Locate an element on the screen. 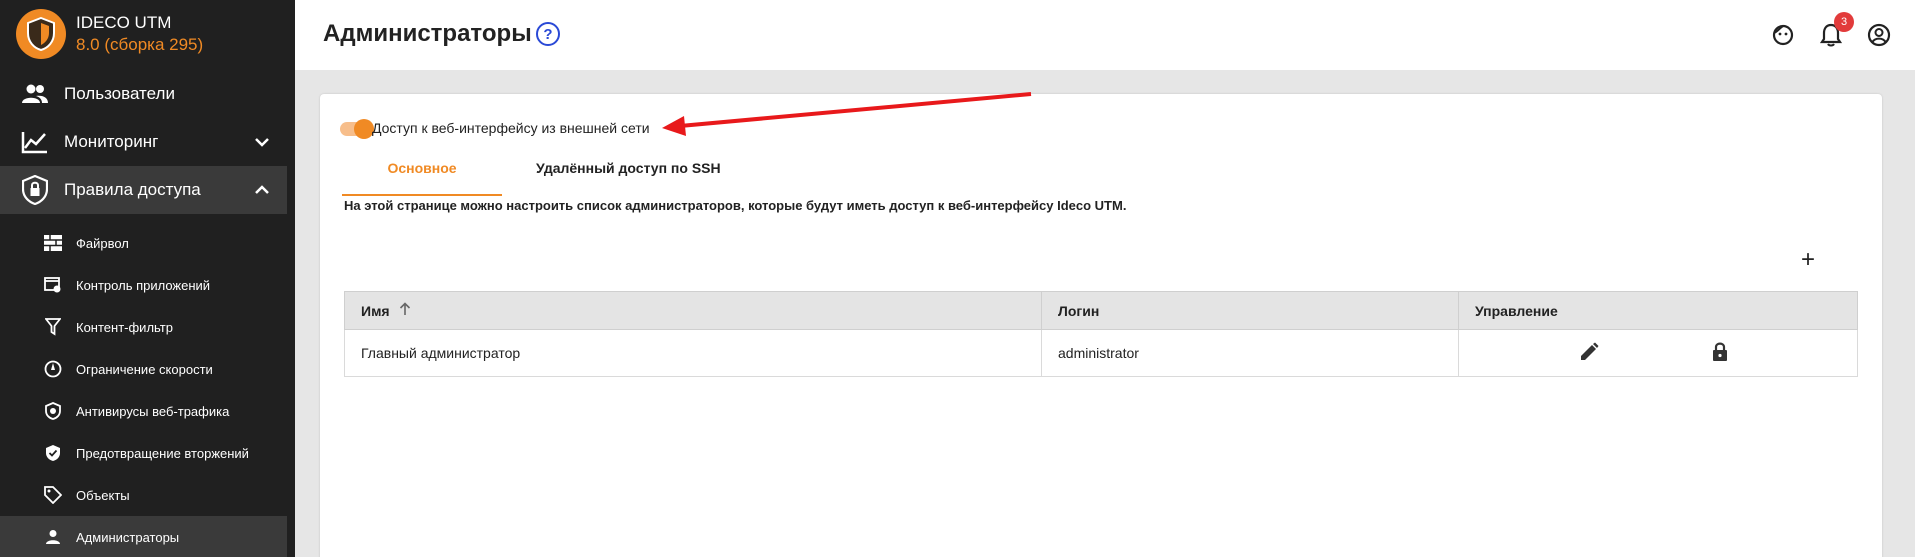 This screenshot has height=557, width=1915. notifications-bell-icon: 3 is located at coordinates (1835, 31).